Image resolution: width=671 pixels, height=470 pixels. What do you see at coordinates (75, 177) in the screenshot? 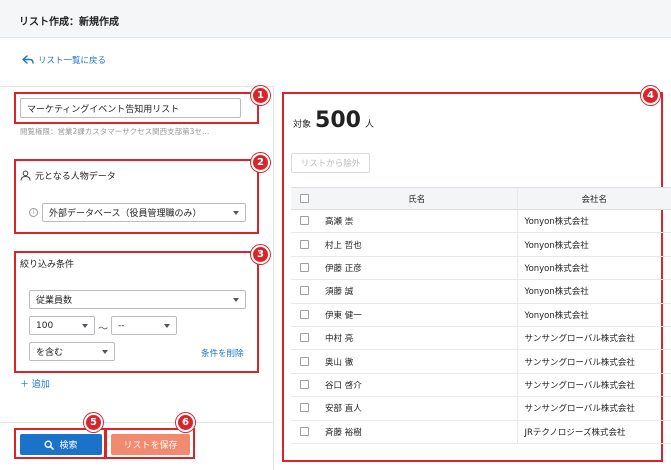
I see `source-section-label: 元となる人物データ` at bounding box center [75, 177].